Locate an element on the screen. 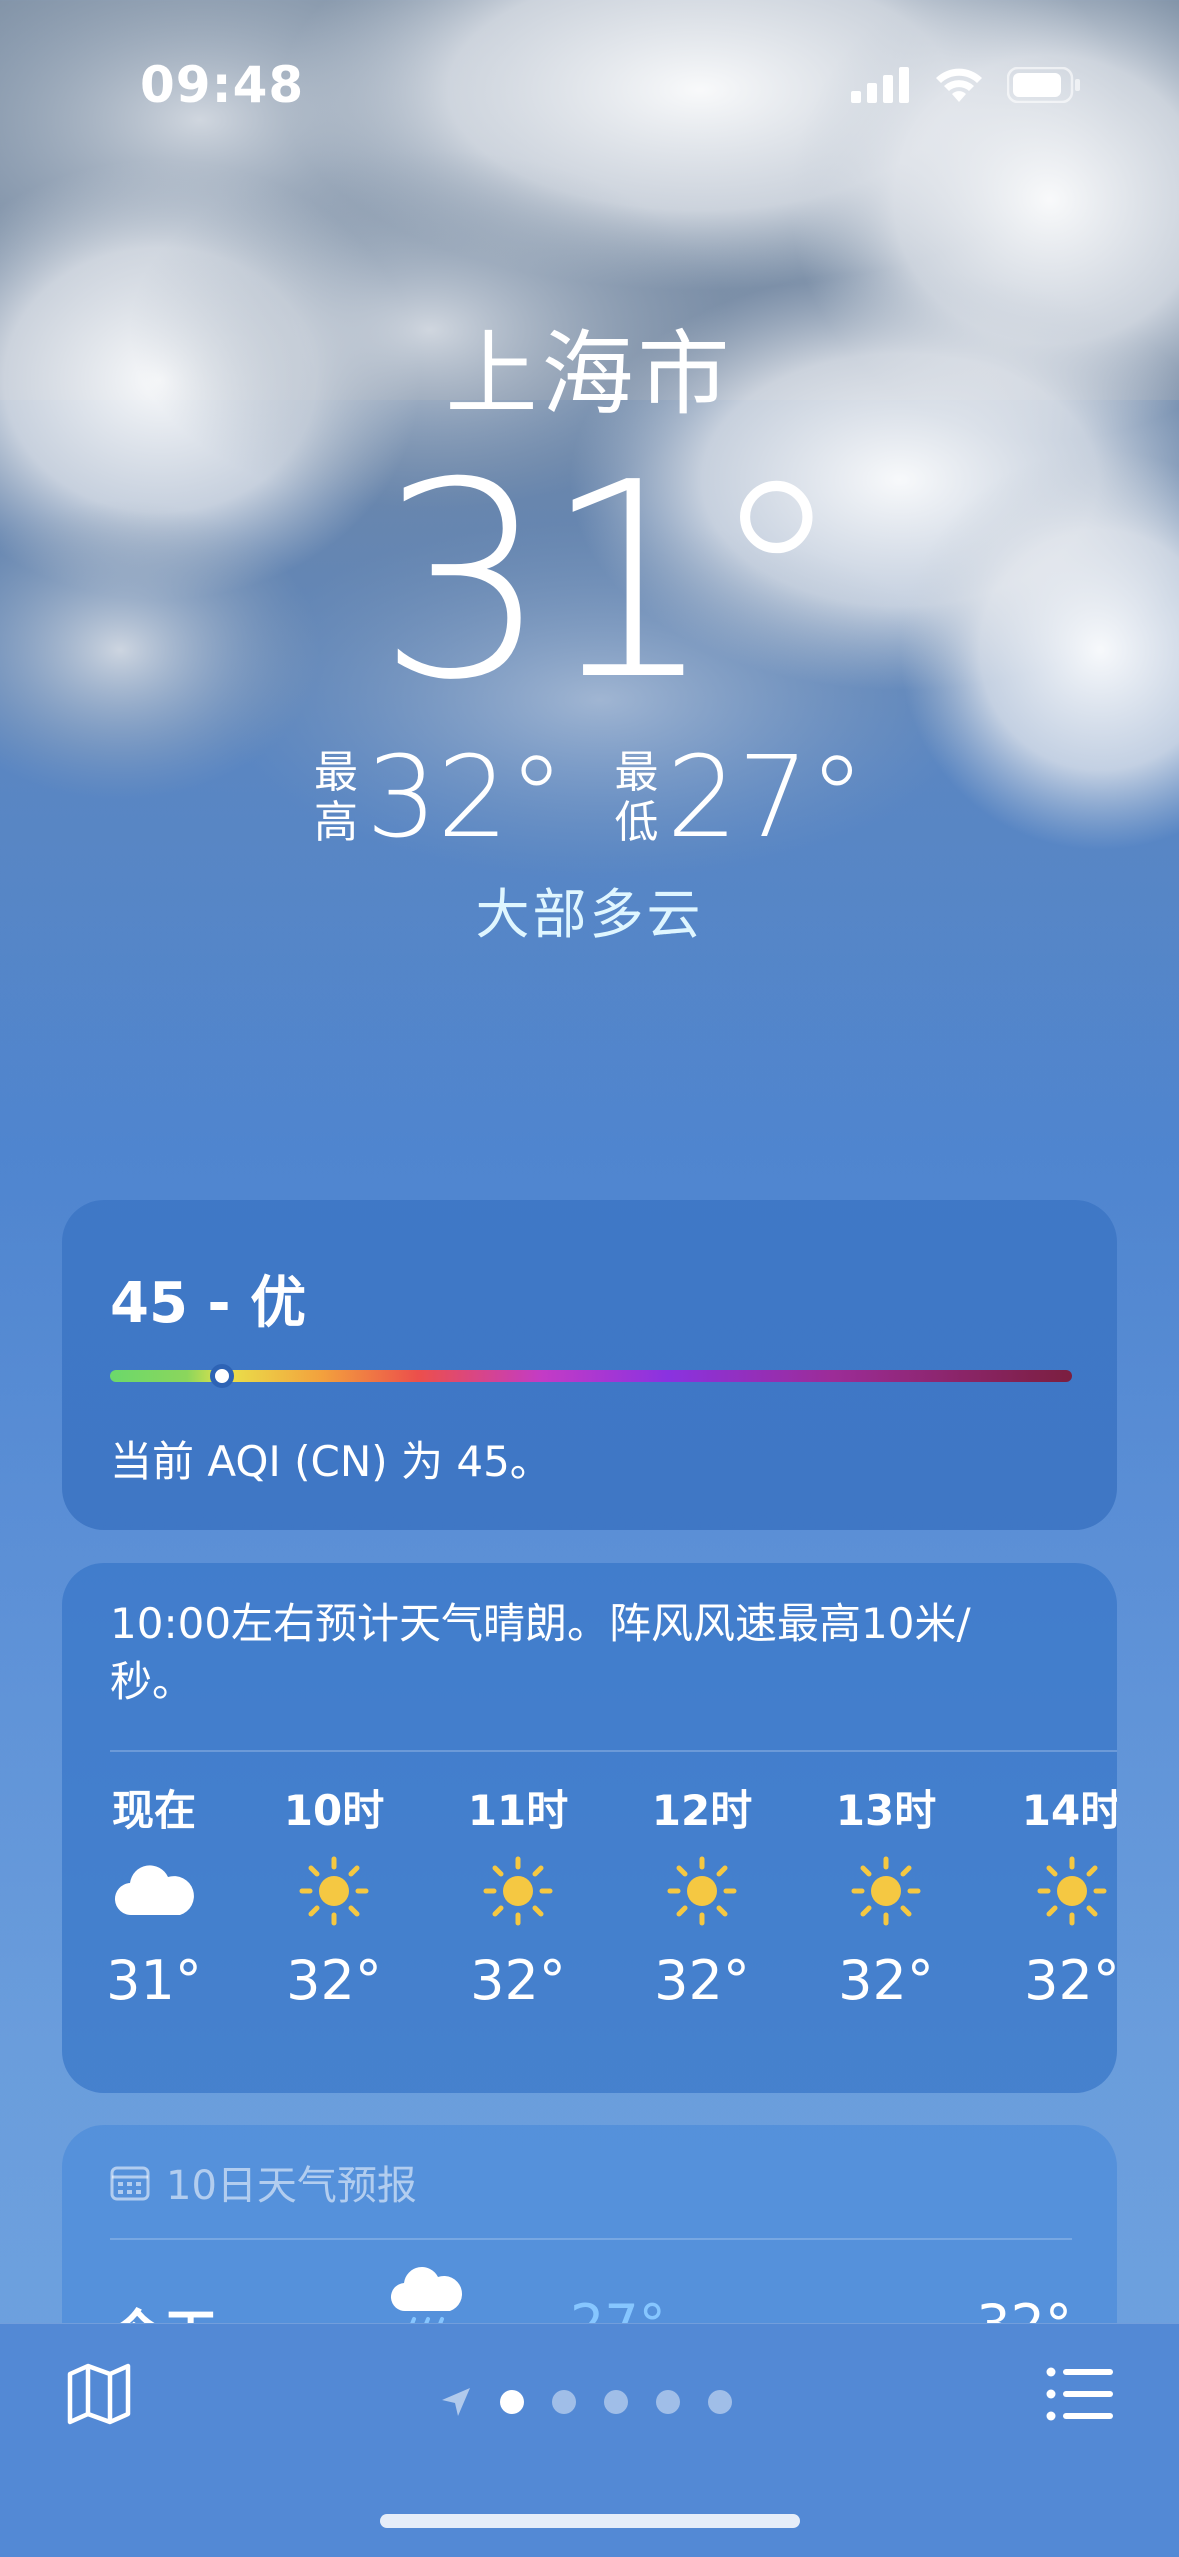 Image resolution: width=1179 pixels, height=2557 pixels. low-temp: 27° is located at coordinates (766, 798).